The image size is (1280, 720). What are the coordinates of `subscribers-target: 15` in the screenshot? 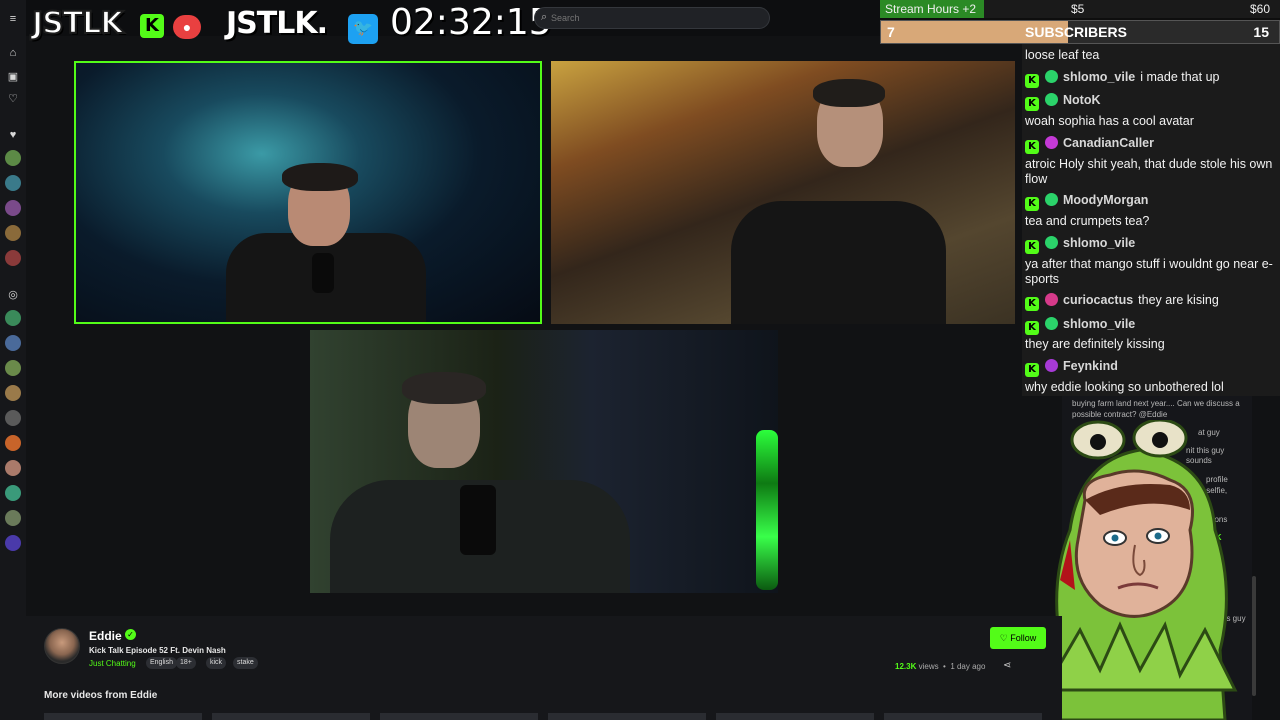 It's located at (1261, 32).